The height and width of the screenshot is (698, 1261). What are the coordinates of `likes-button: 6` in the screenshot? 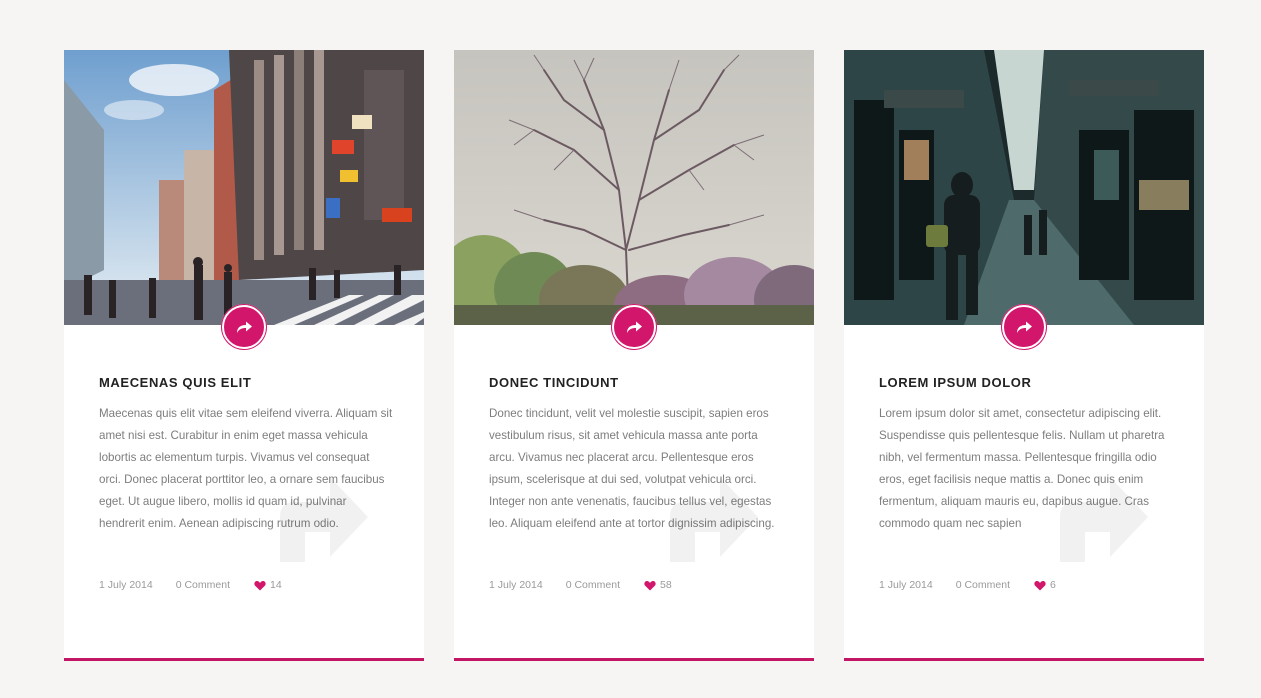 It's located at (1045, 585).